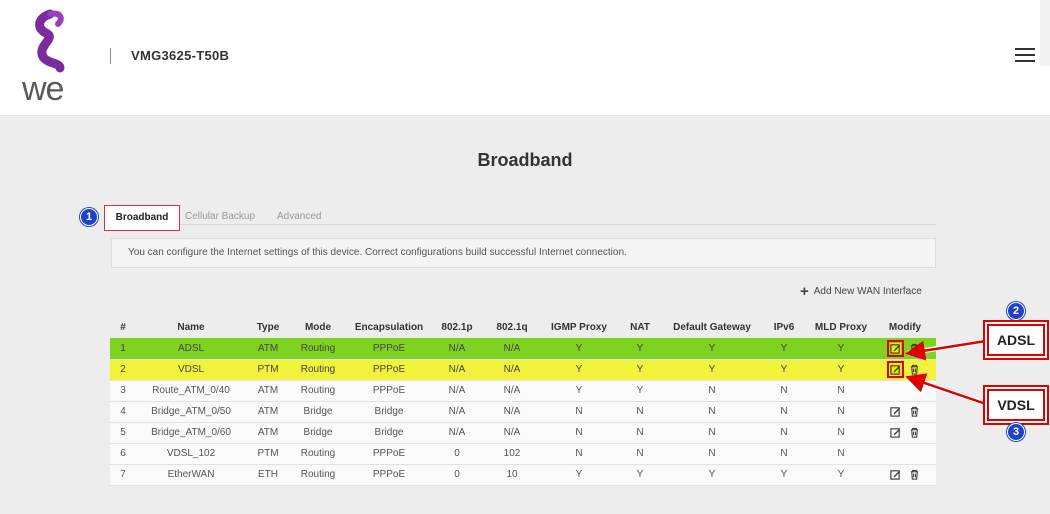 This screenshot has width=1050, height=514. What do you see at coordinates (123, 475) in the screenshot?
I see `cell-num: 7` at bounding box center [123, 475].